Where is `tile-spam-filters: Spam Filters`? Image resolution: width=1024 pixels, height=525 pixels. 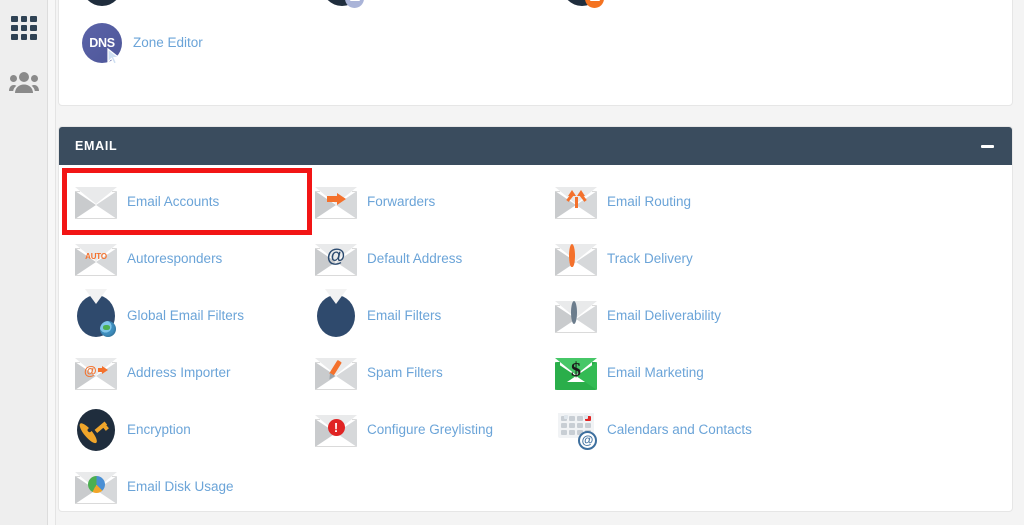
tile-spam-filters: Spam Filters is located at coordinates (427, 372).